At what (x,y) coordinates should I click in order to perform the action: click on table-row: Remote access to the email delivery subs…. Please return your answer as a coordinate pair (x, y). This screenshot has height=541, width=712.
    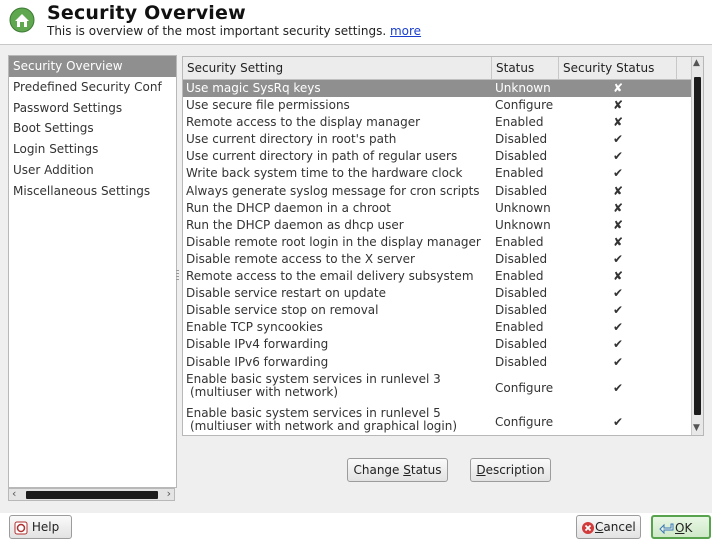
    Looking at the image, I should click on (437, 276).